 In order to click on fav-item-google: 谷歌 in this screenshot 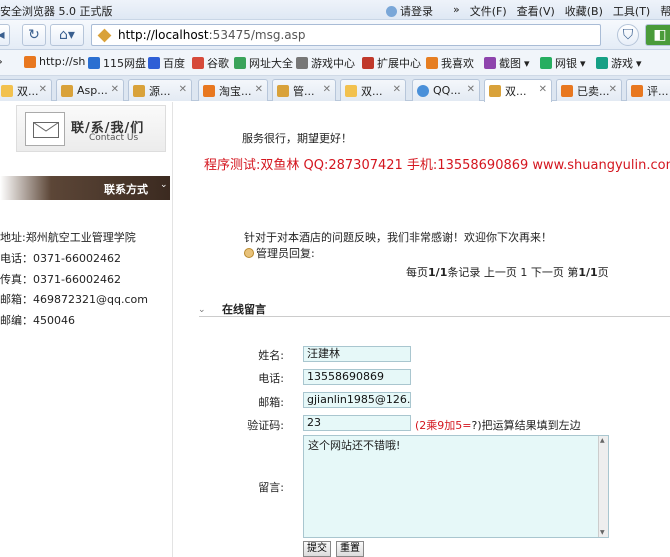, I will do `click(210, 63)`.